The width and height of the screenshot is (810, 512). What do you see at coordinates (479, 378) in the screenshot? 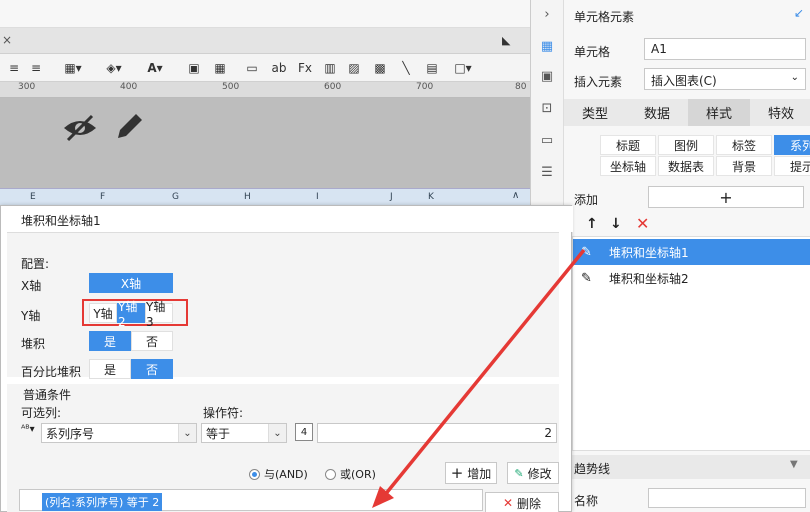
I see `annotation-arrow` at bounding box center [479, 378].